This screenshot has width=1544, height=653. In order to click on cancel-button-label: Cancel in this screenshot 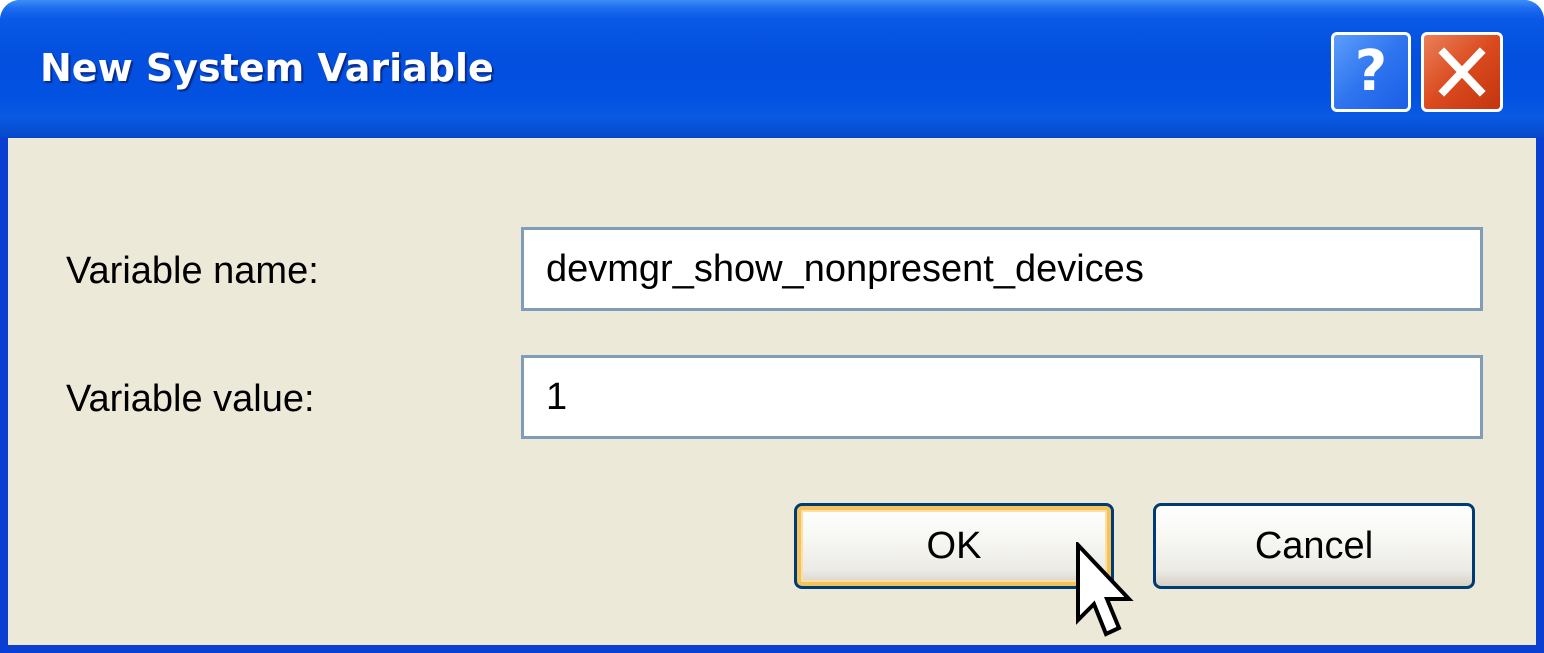, I will do `click(1314, 545)`.